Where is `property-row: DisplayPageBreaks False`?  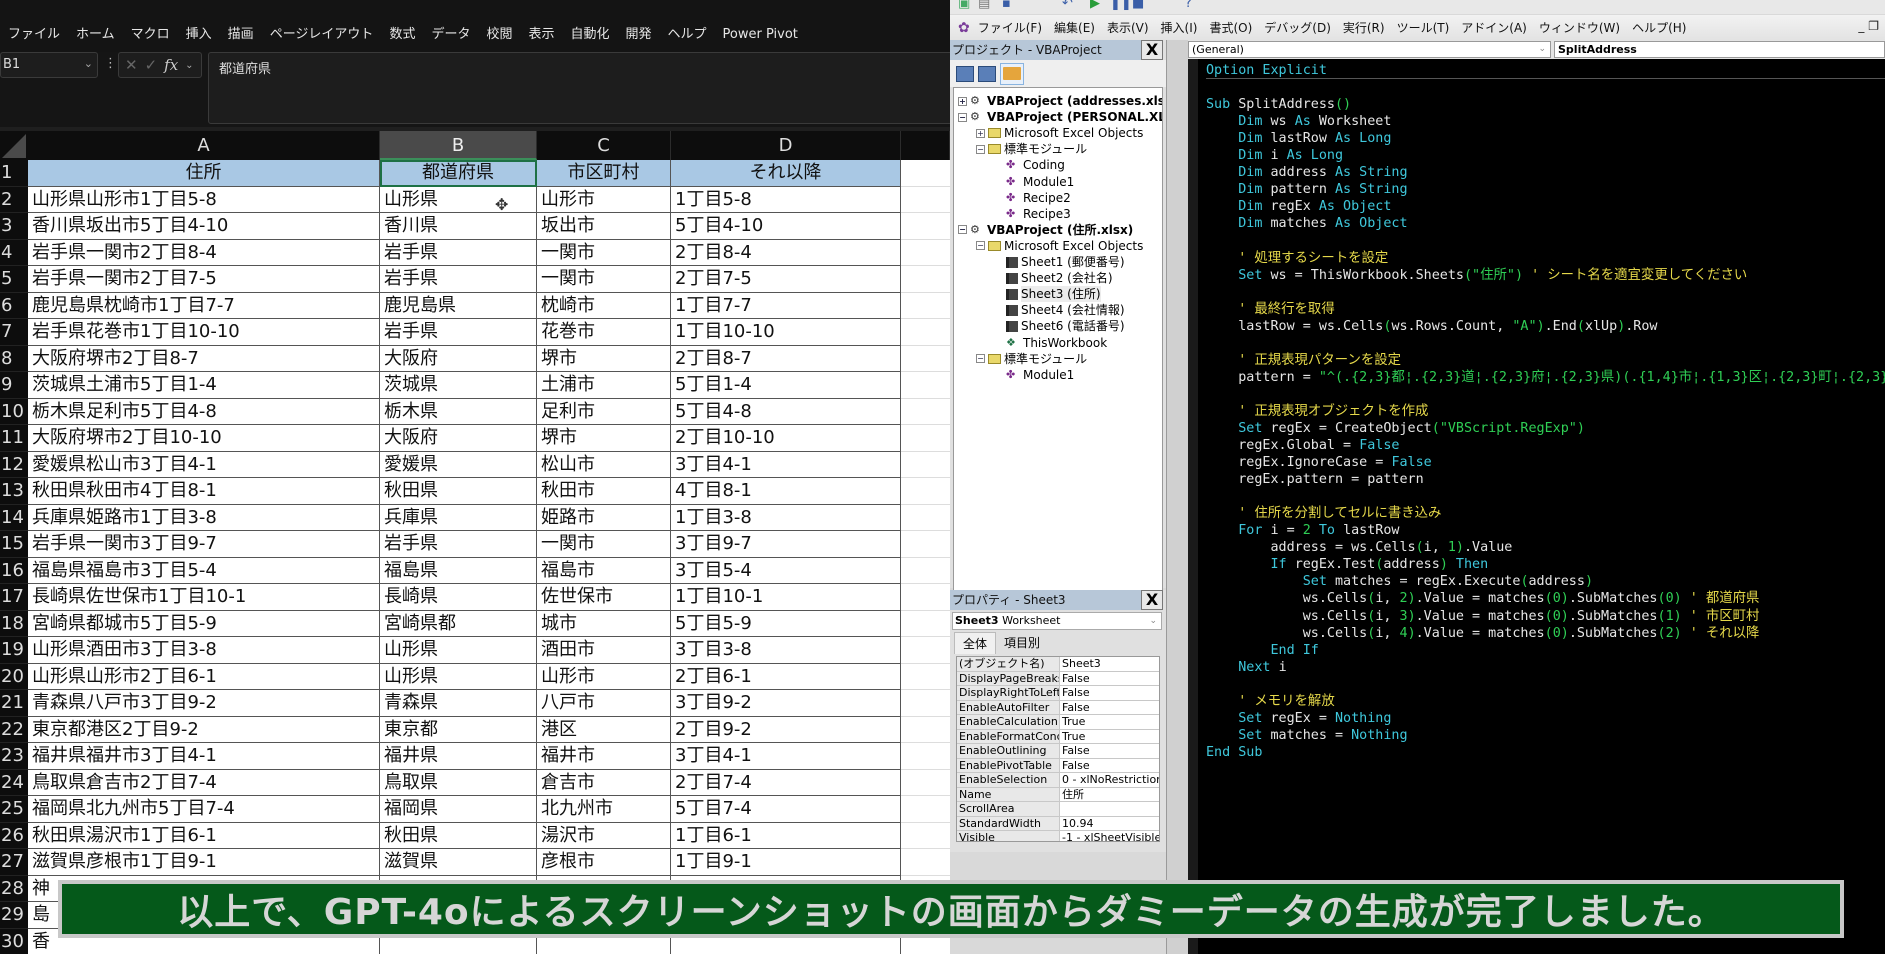
property-row: DisplayPageBreaks False is located at coordinates (1058, 678).